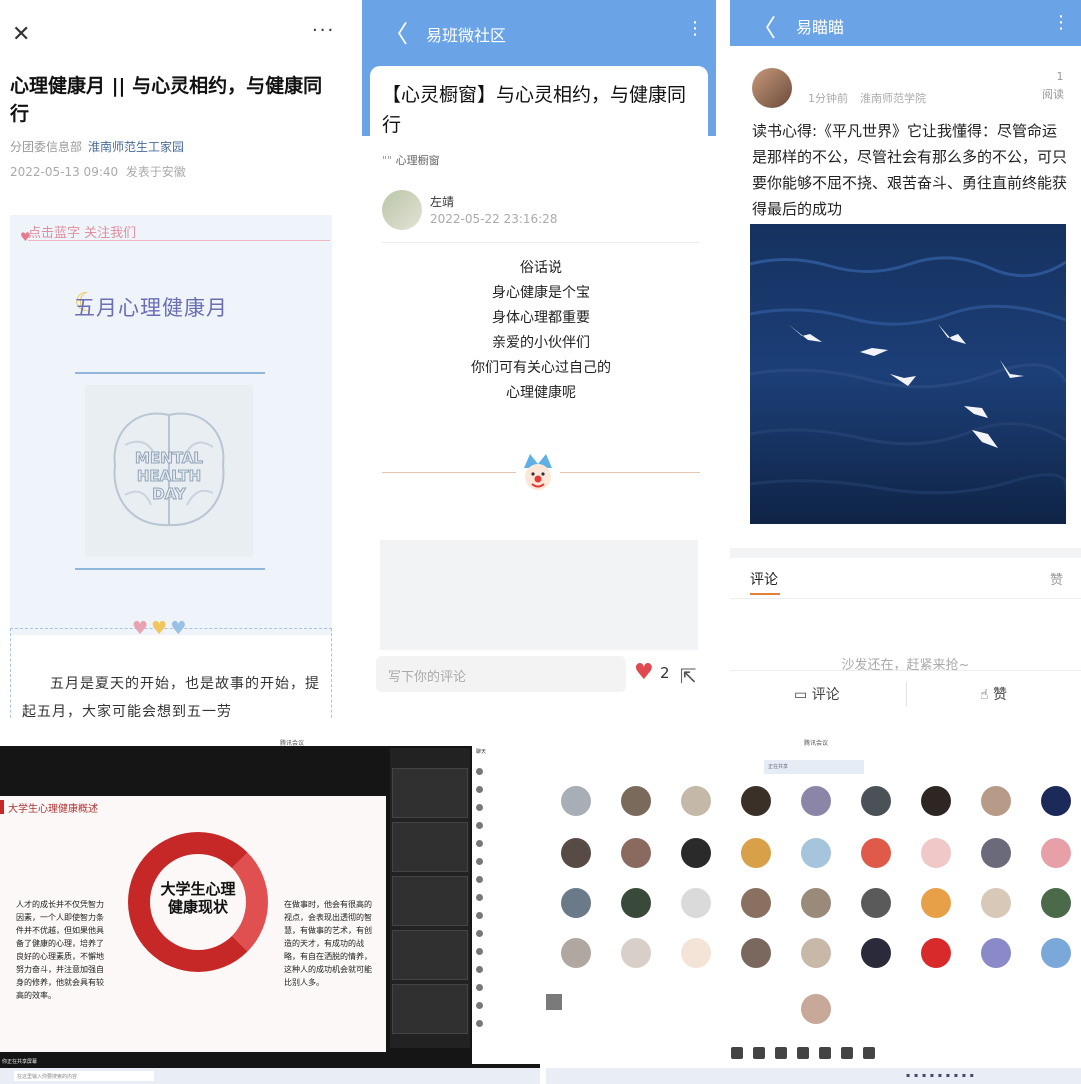 The image size is (1081, 1084). I want to click on seagulls-photo, so click(908, 374).